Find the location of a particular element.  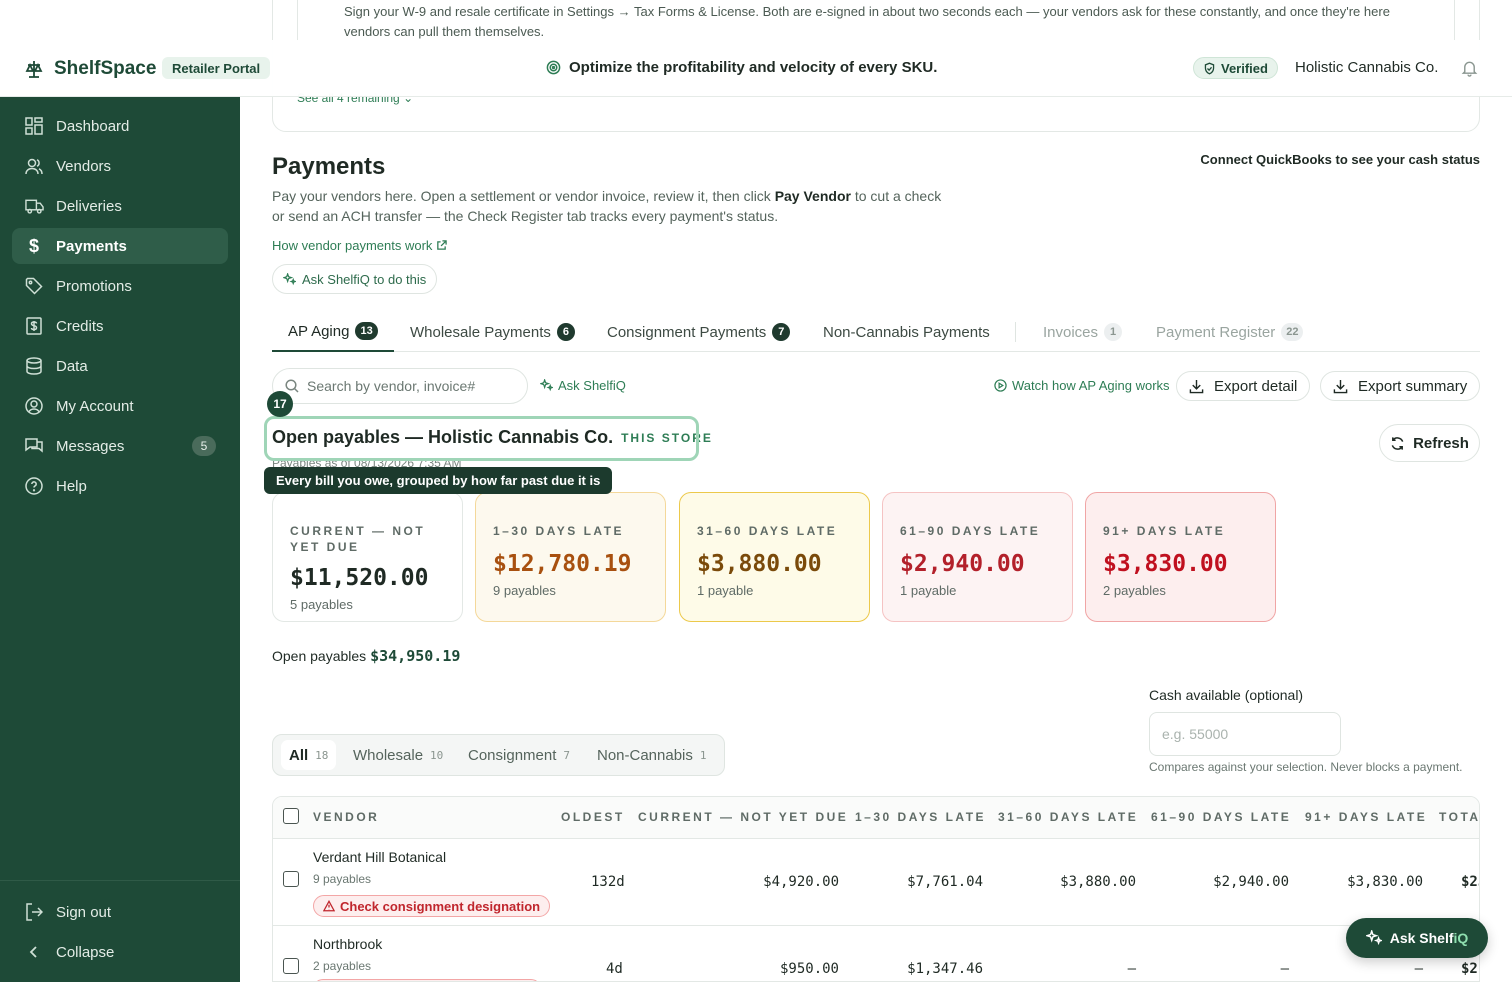

ask-shelfiq-fab: Ask ShelfiQ is located at coordinates (1417, 938).